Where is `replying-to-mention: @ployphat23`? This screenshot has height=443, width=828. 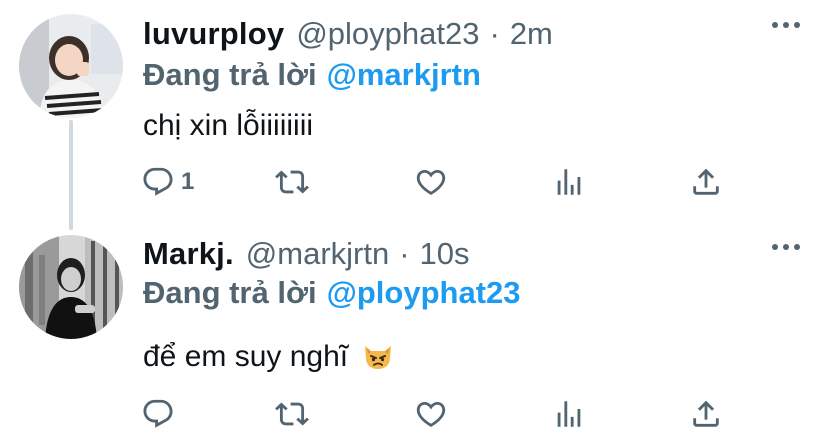
replying-to-mention: @ployphat23 is located at coordinates (424, 292).